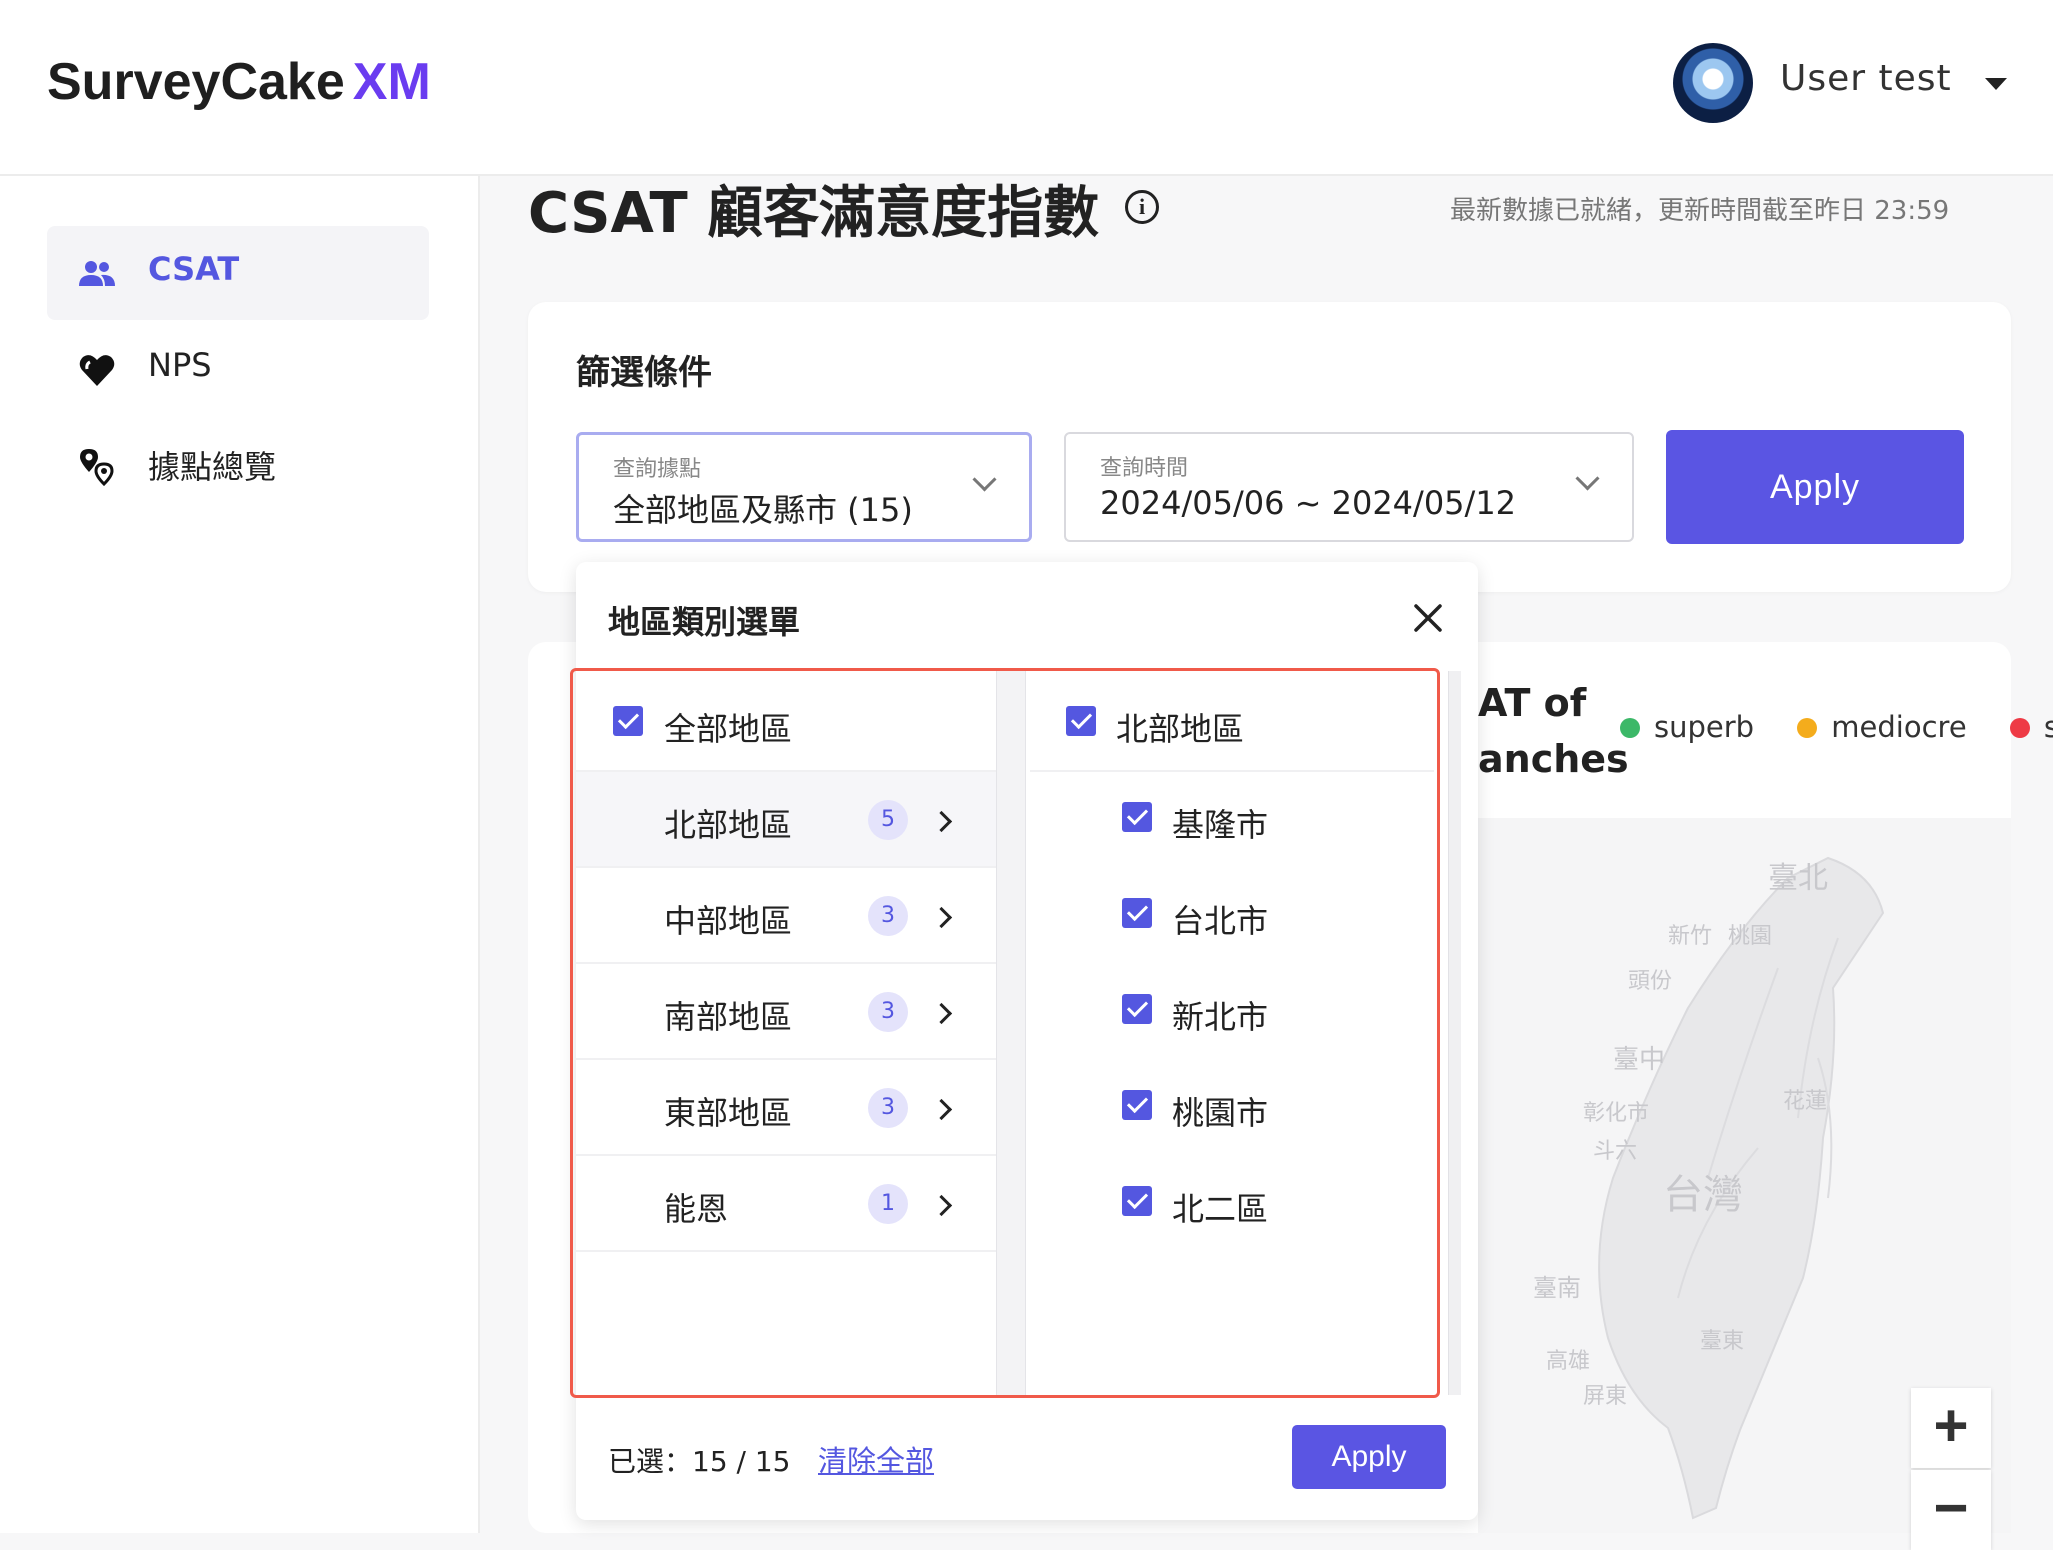  I want to click on date-range-caption: 查詢時間, so click(1144, 468).